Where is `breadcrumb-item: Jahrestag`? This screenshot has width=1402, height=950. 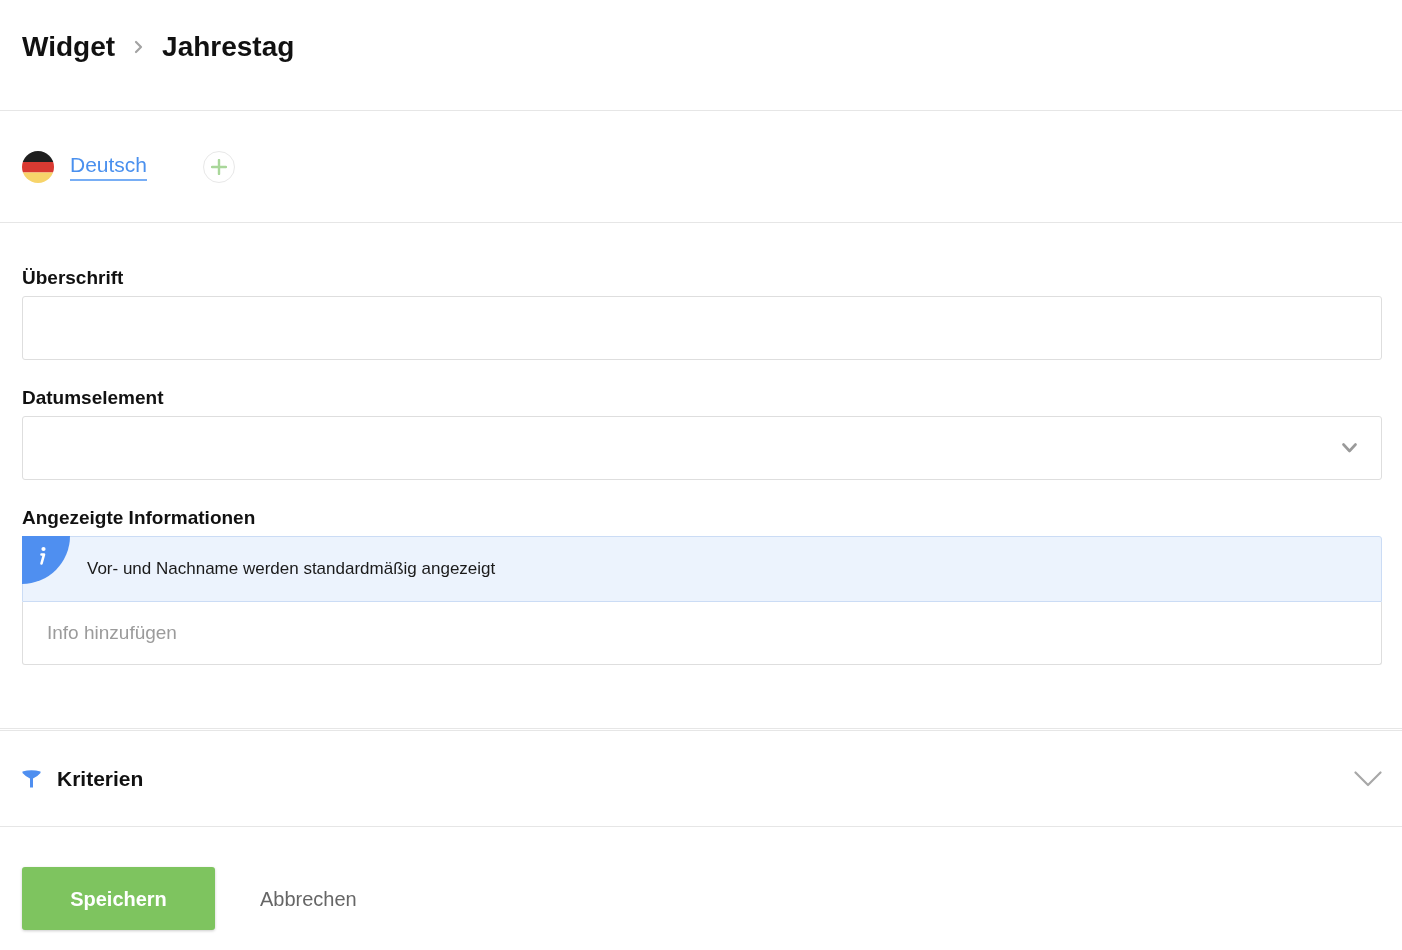
breadcrumb-item: Jahrestag is located at coordinates (228, 47).